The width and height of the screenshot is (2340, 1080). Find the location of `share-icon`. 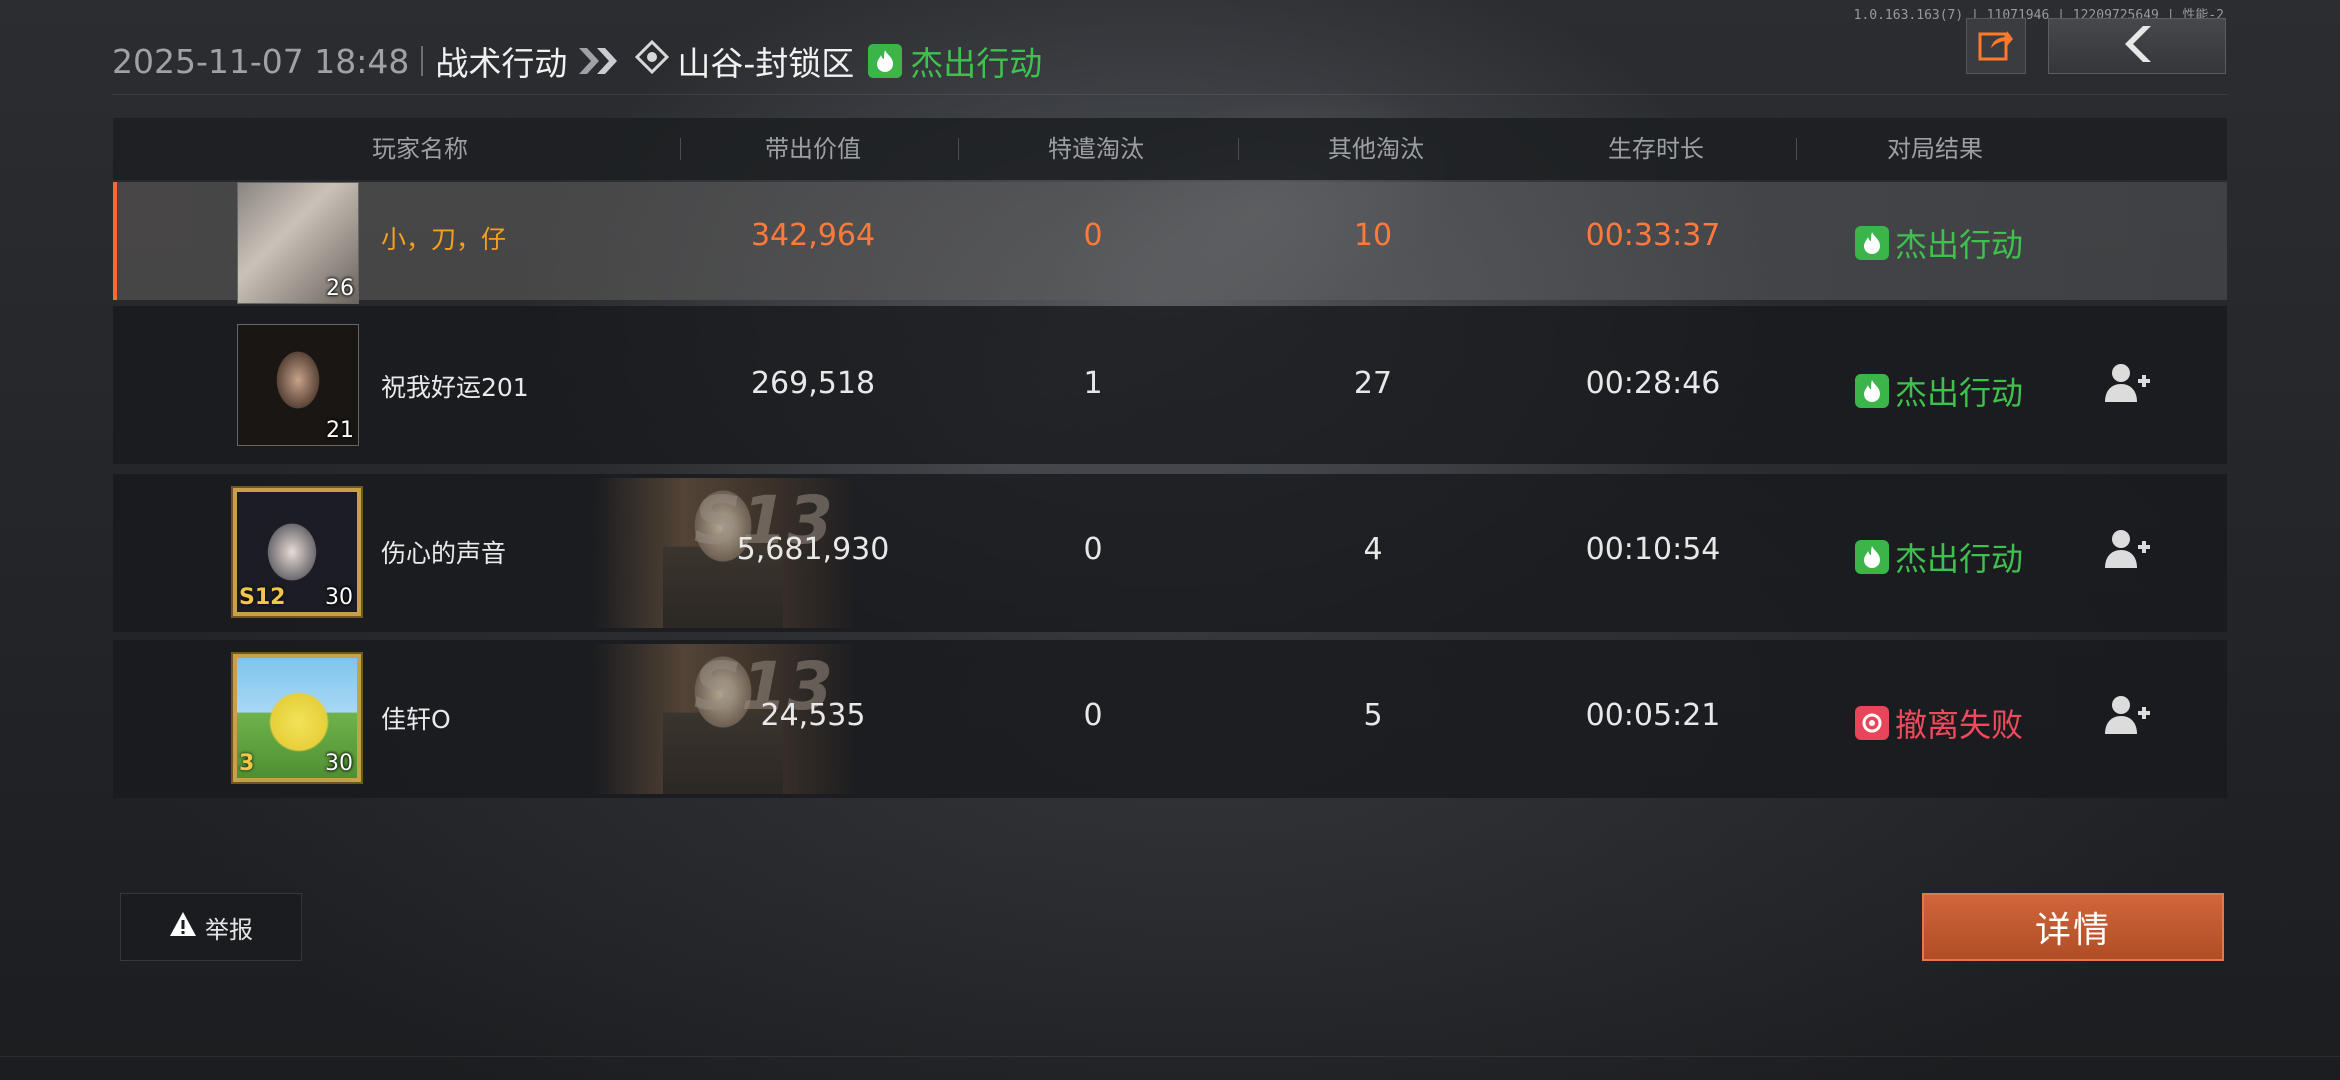

share-icon is located at coordinates (1996, 46).